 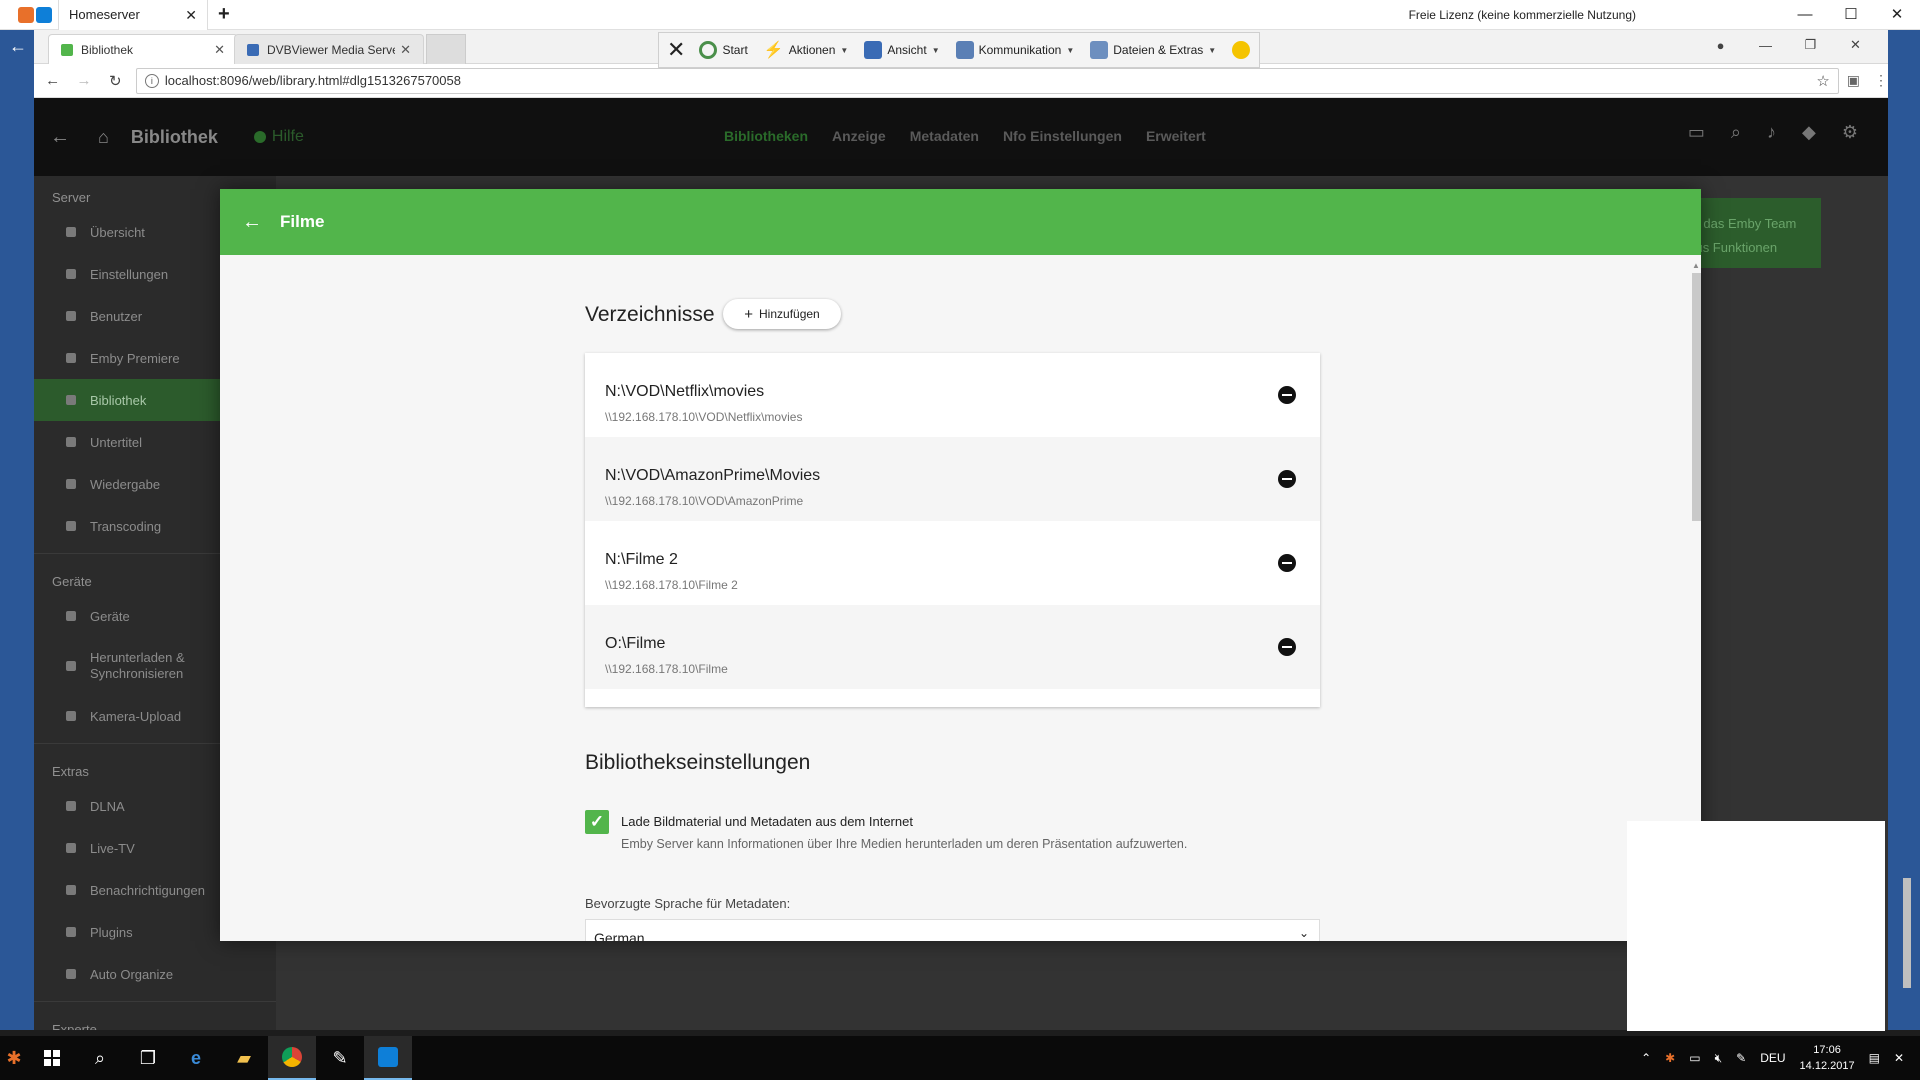 I want to click on tab-metadaten: Metadaten, so click(x=944, y=136).